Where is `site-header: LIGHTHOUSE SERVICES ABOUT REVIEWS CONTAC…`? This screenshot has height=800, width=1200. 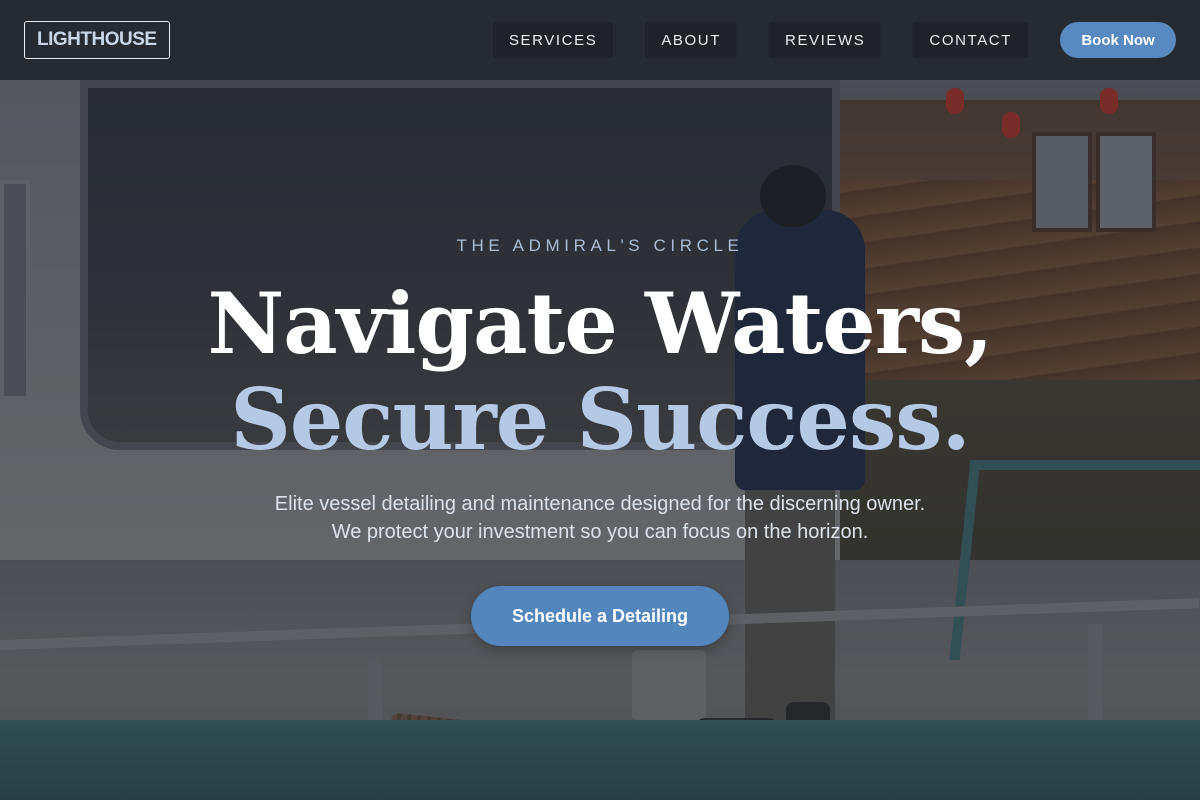 site-header: LIGHTHOUSE SERVICES ABOUT REVIEWS CONTAC… is located at coordinates (600, 40).